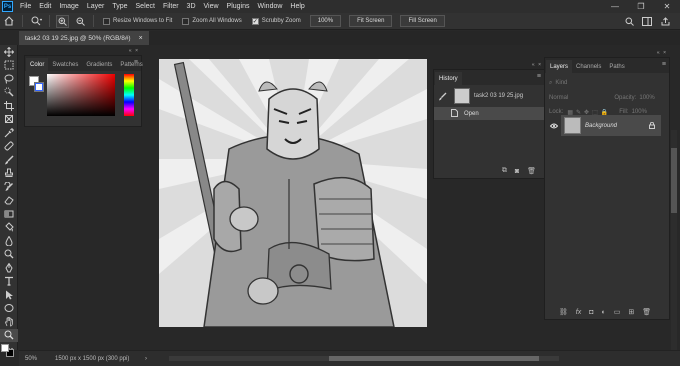 This screenshot has height=366, width=680. I want to click on horizontal-scrollbar, so click(364, 358).